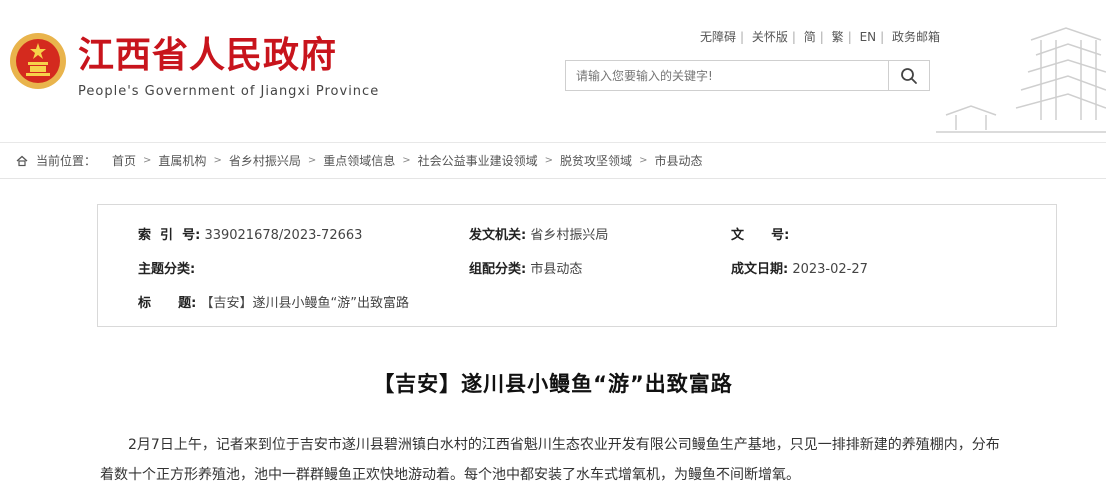 The height and width of the screenshot is (500, 1106). Describe the element at coordinates (596, 160) in the screenshot. I see `breadcrumb-item-poverty: 脱贫攻坚领域` at that location.